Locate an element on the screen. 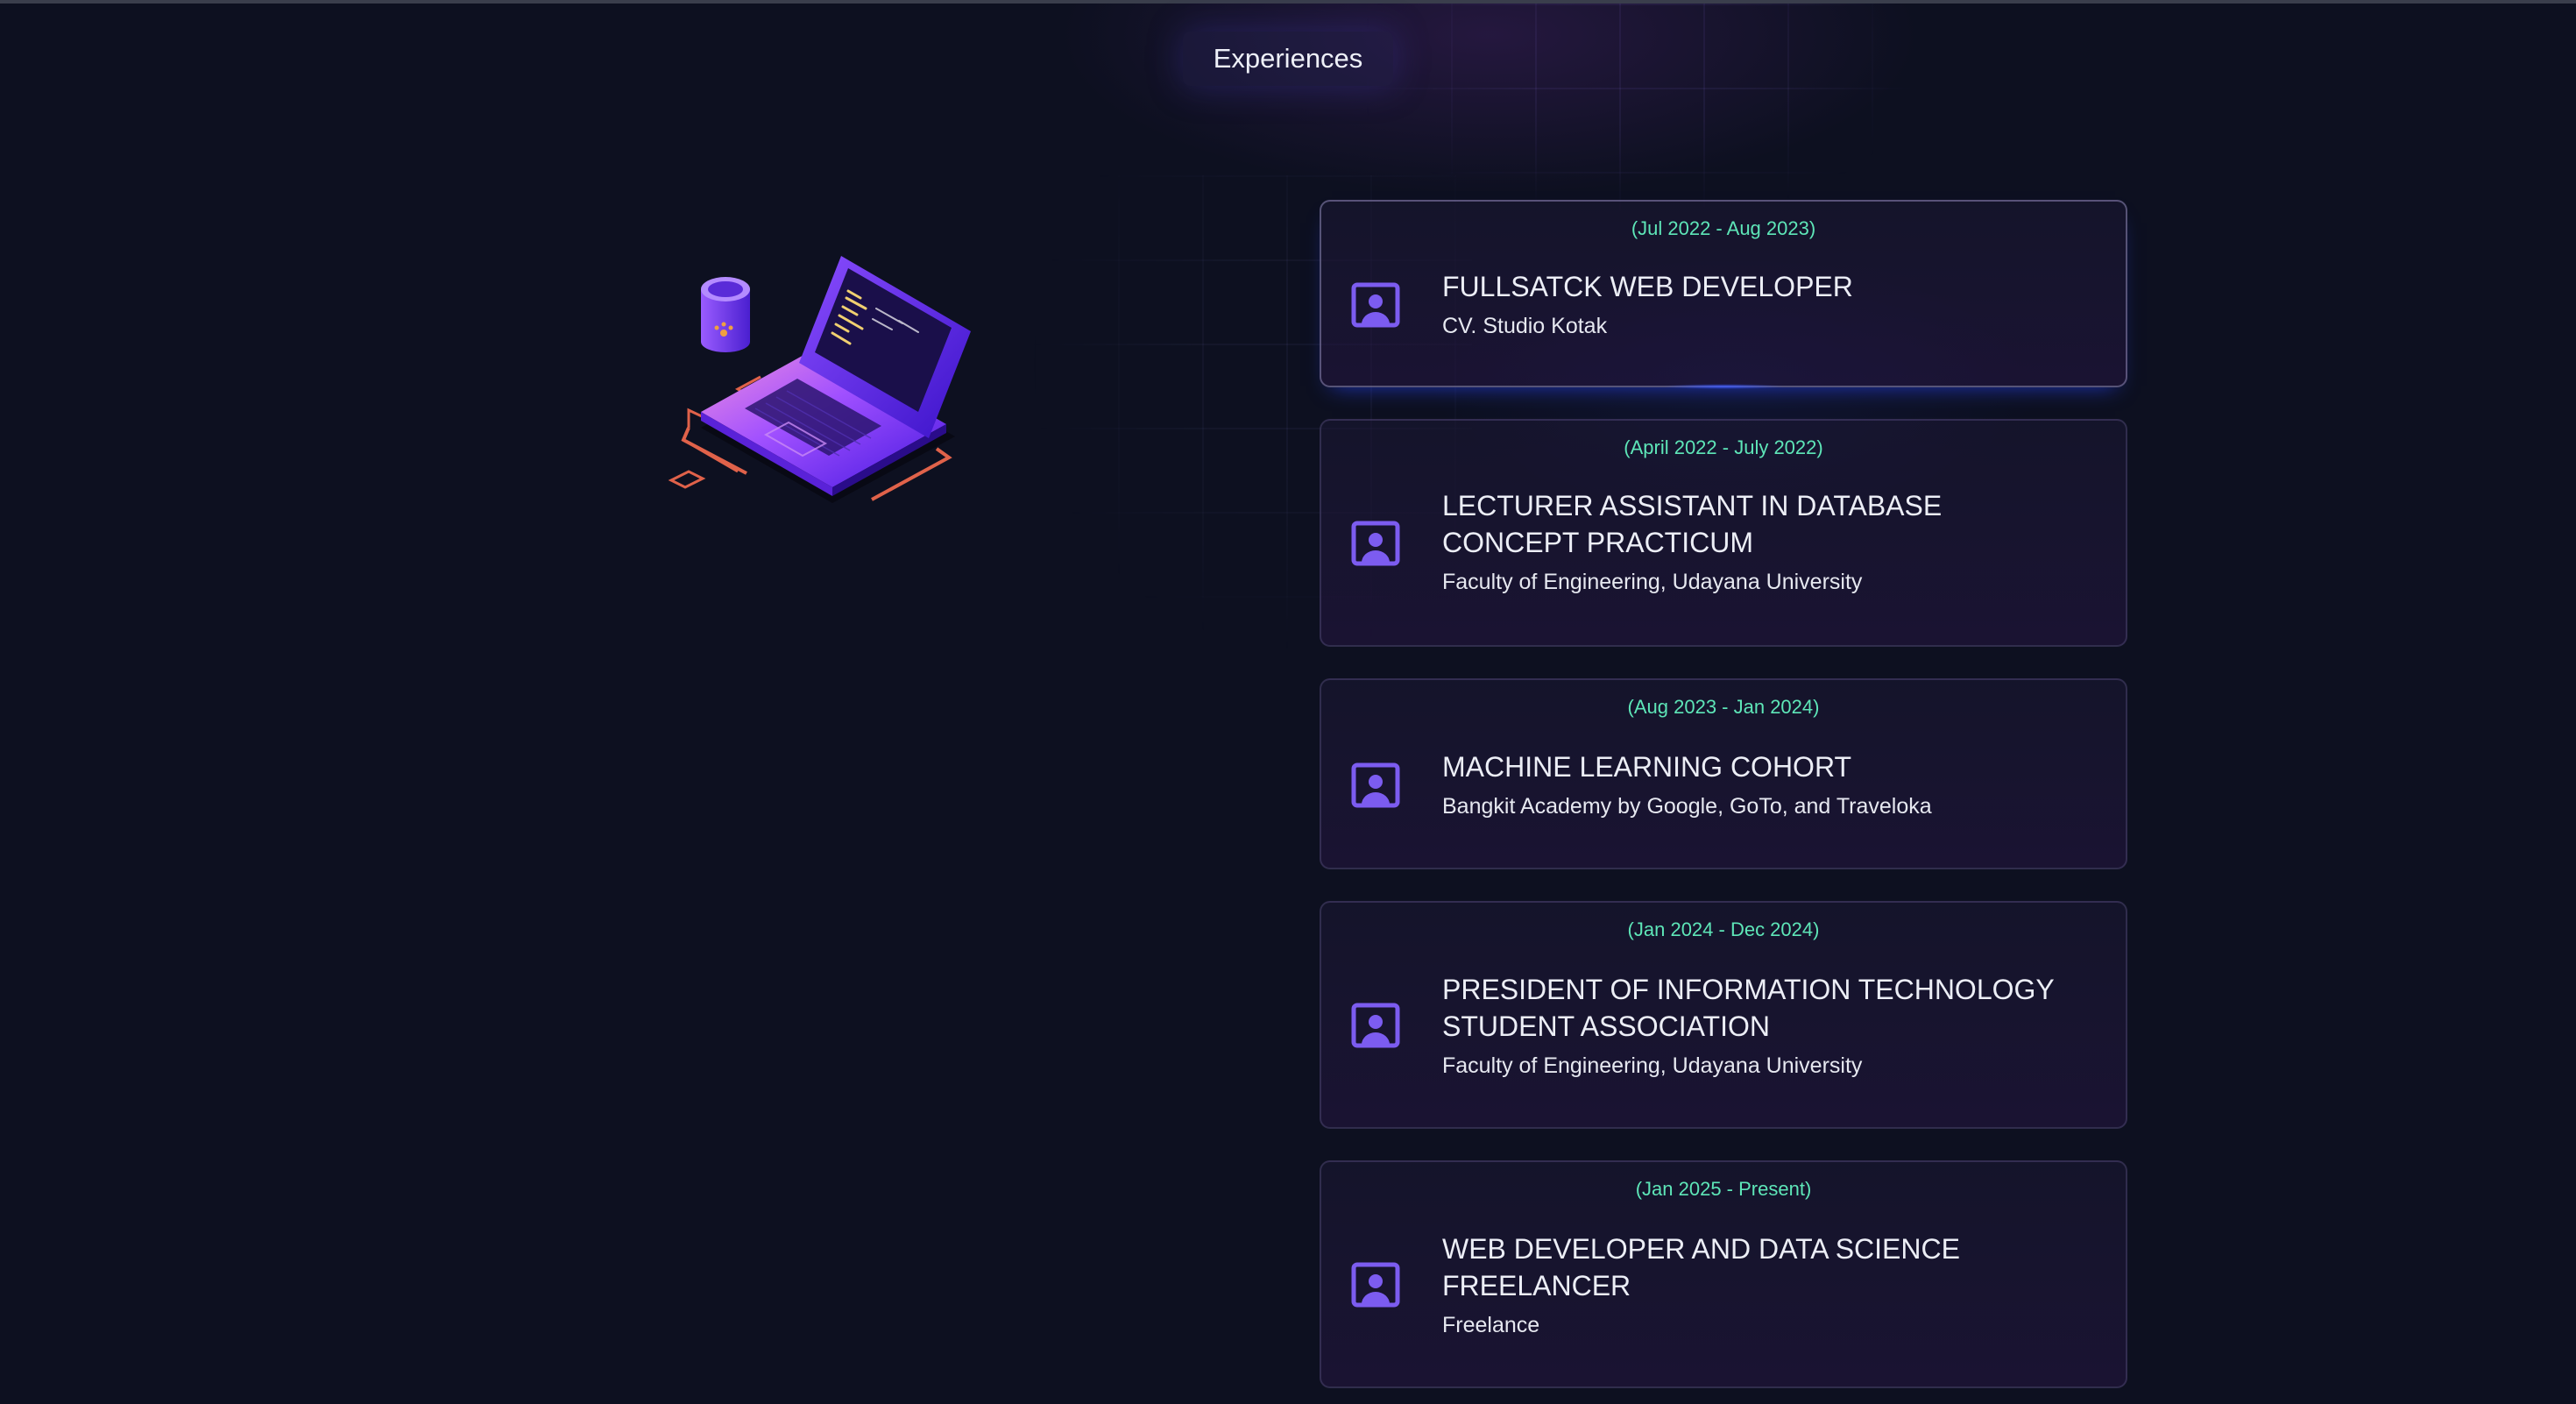 The width and height of the screenshot is (2576, 1404). experience-date: (Jul 2022 - Aug 2023) is located at coordinates (1723, 228).